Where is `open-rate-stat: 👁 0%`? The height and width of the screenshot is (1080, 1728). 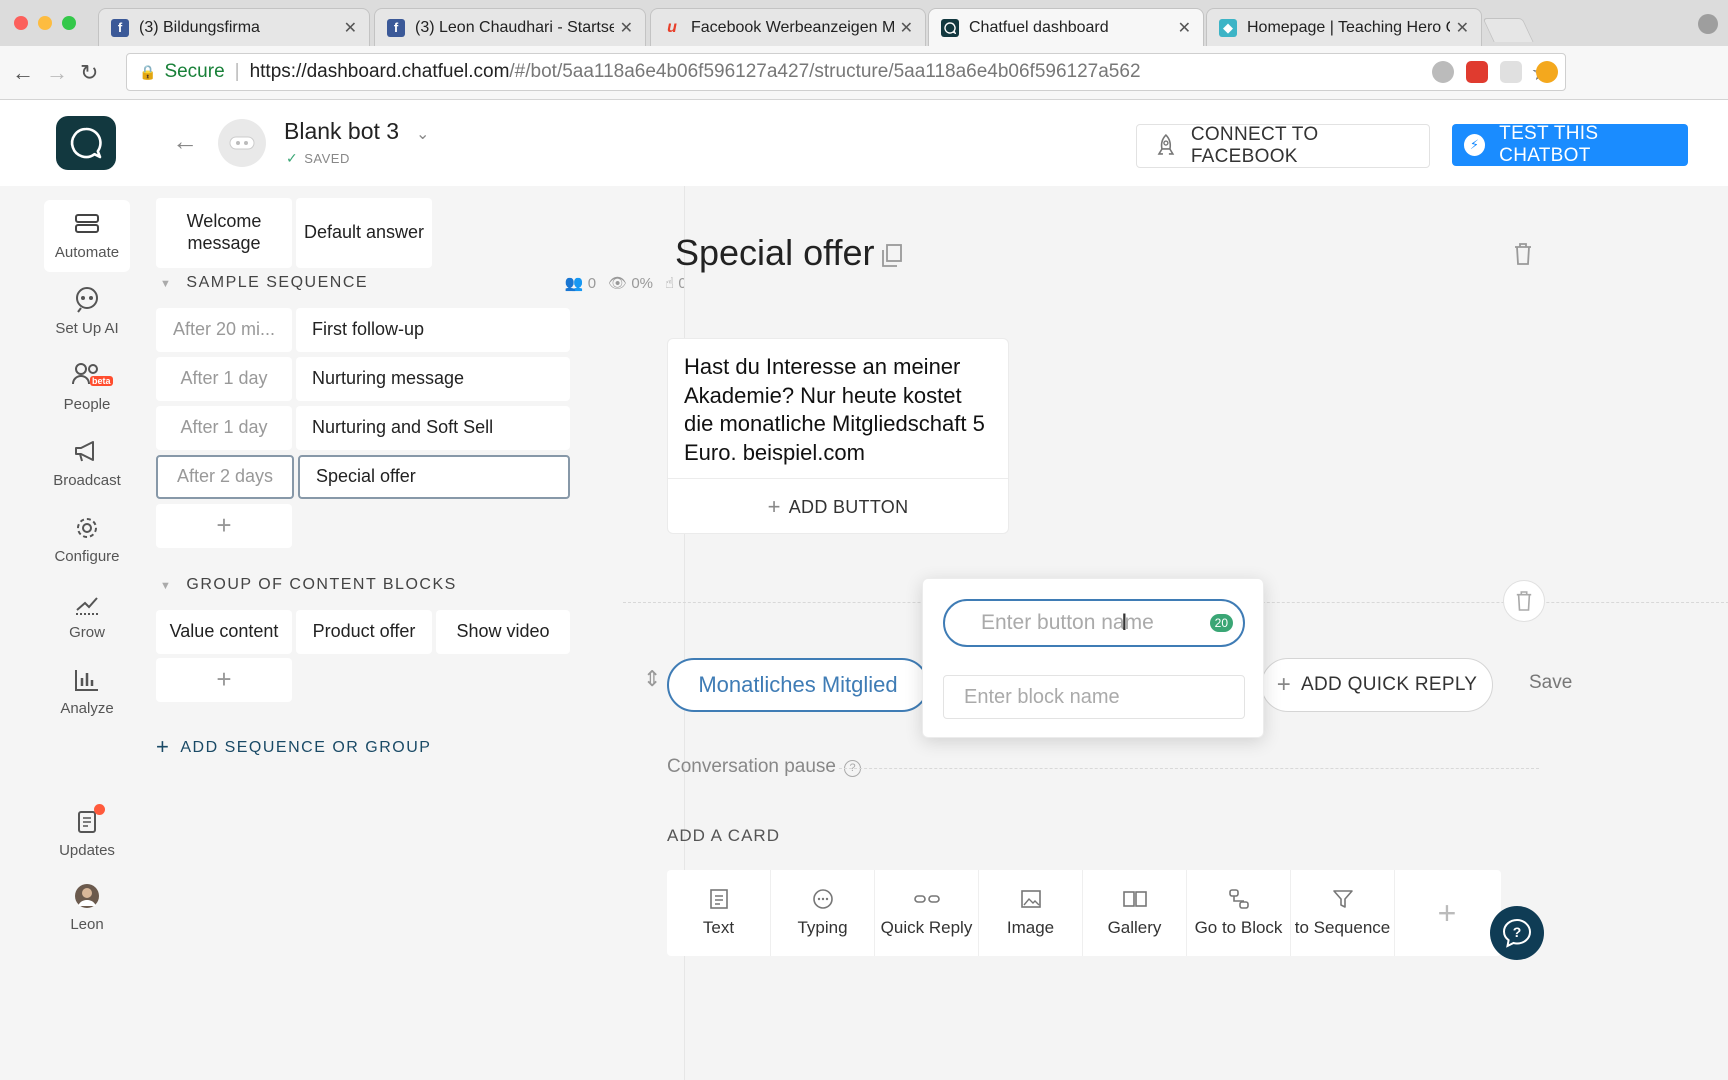
open-rate-stat: 👁 0% is located at coordinates (630, 283).